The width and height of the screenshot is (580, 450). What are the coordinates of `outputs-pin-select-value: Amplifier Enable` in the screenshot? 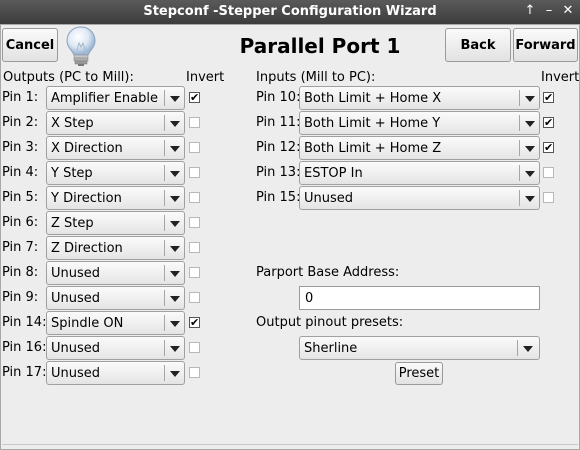 It's located at (104, 98).